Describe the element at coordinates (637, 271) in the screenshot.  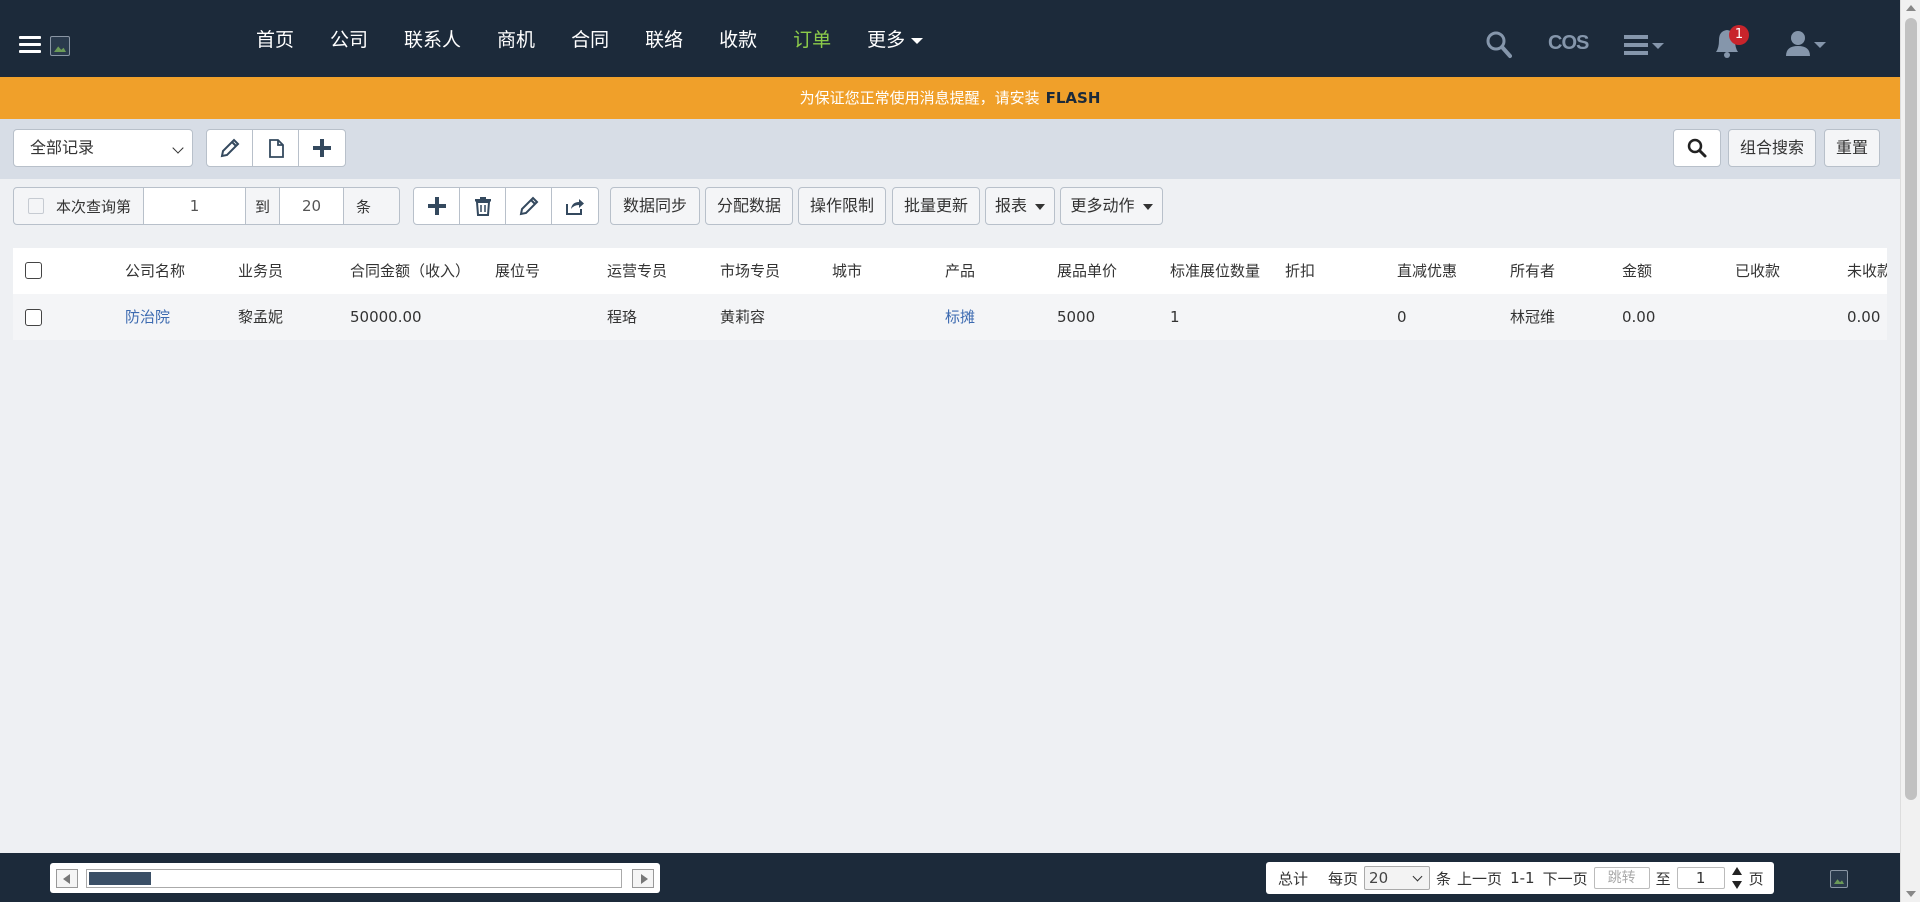
I see `column-header: 运营专员` at that location.